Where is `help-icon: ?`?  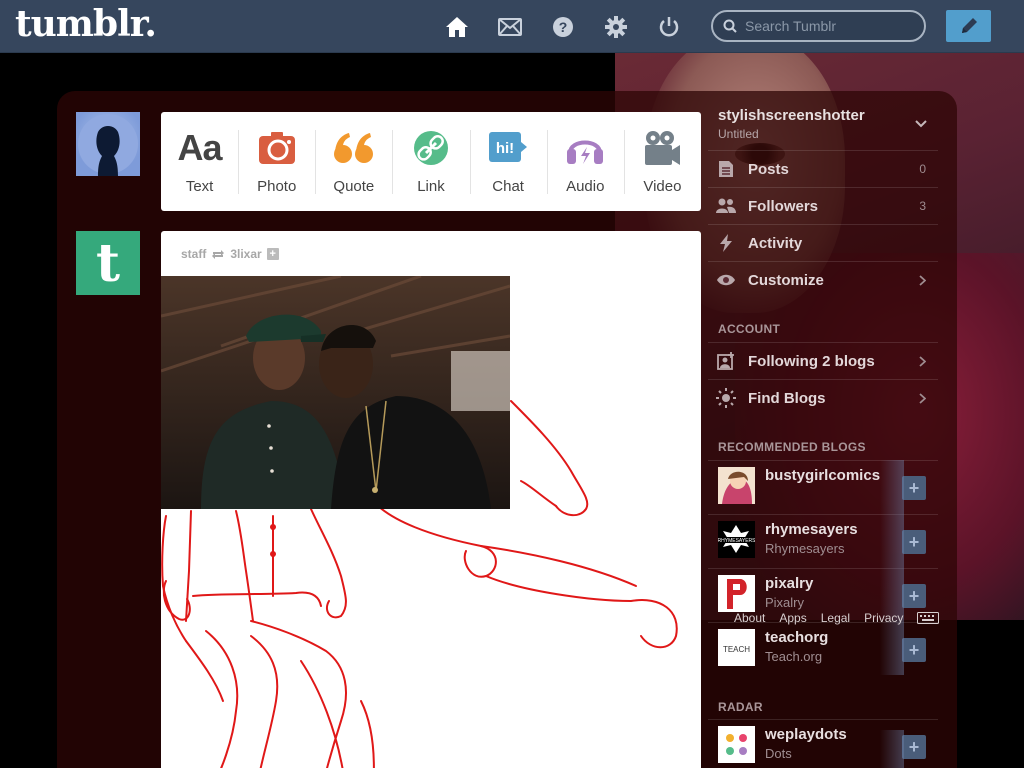 help-icon: ? is located at coordinates (563, 27).